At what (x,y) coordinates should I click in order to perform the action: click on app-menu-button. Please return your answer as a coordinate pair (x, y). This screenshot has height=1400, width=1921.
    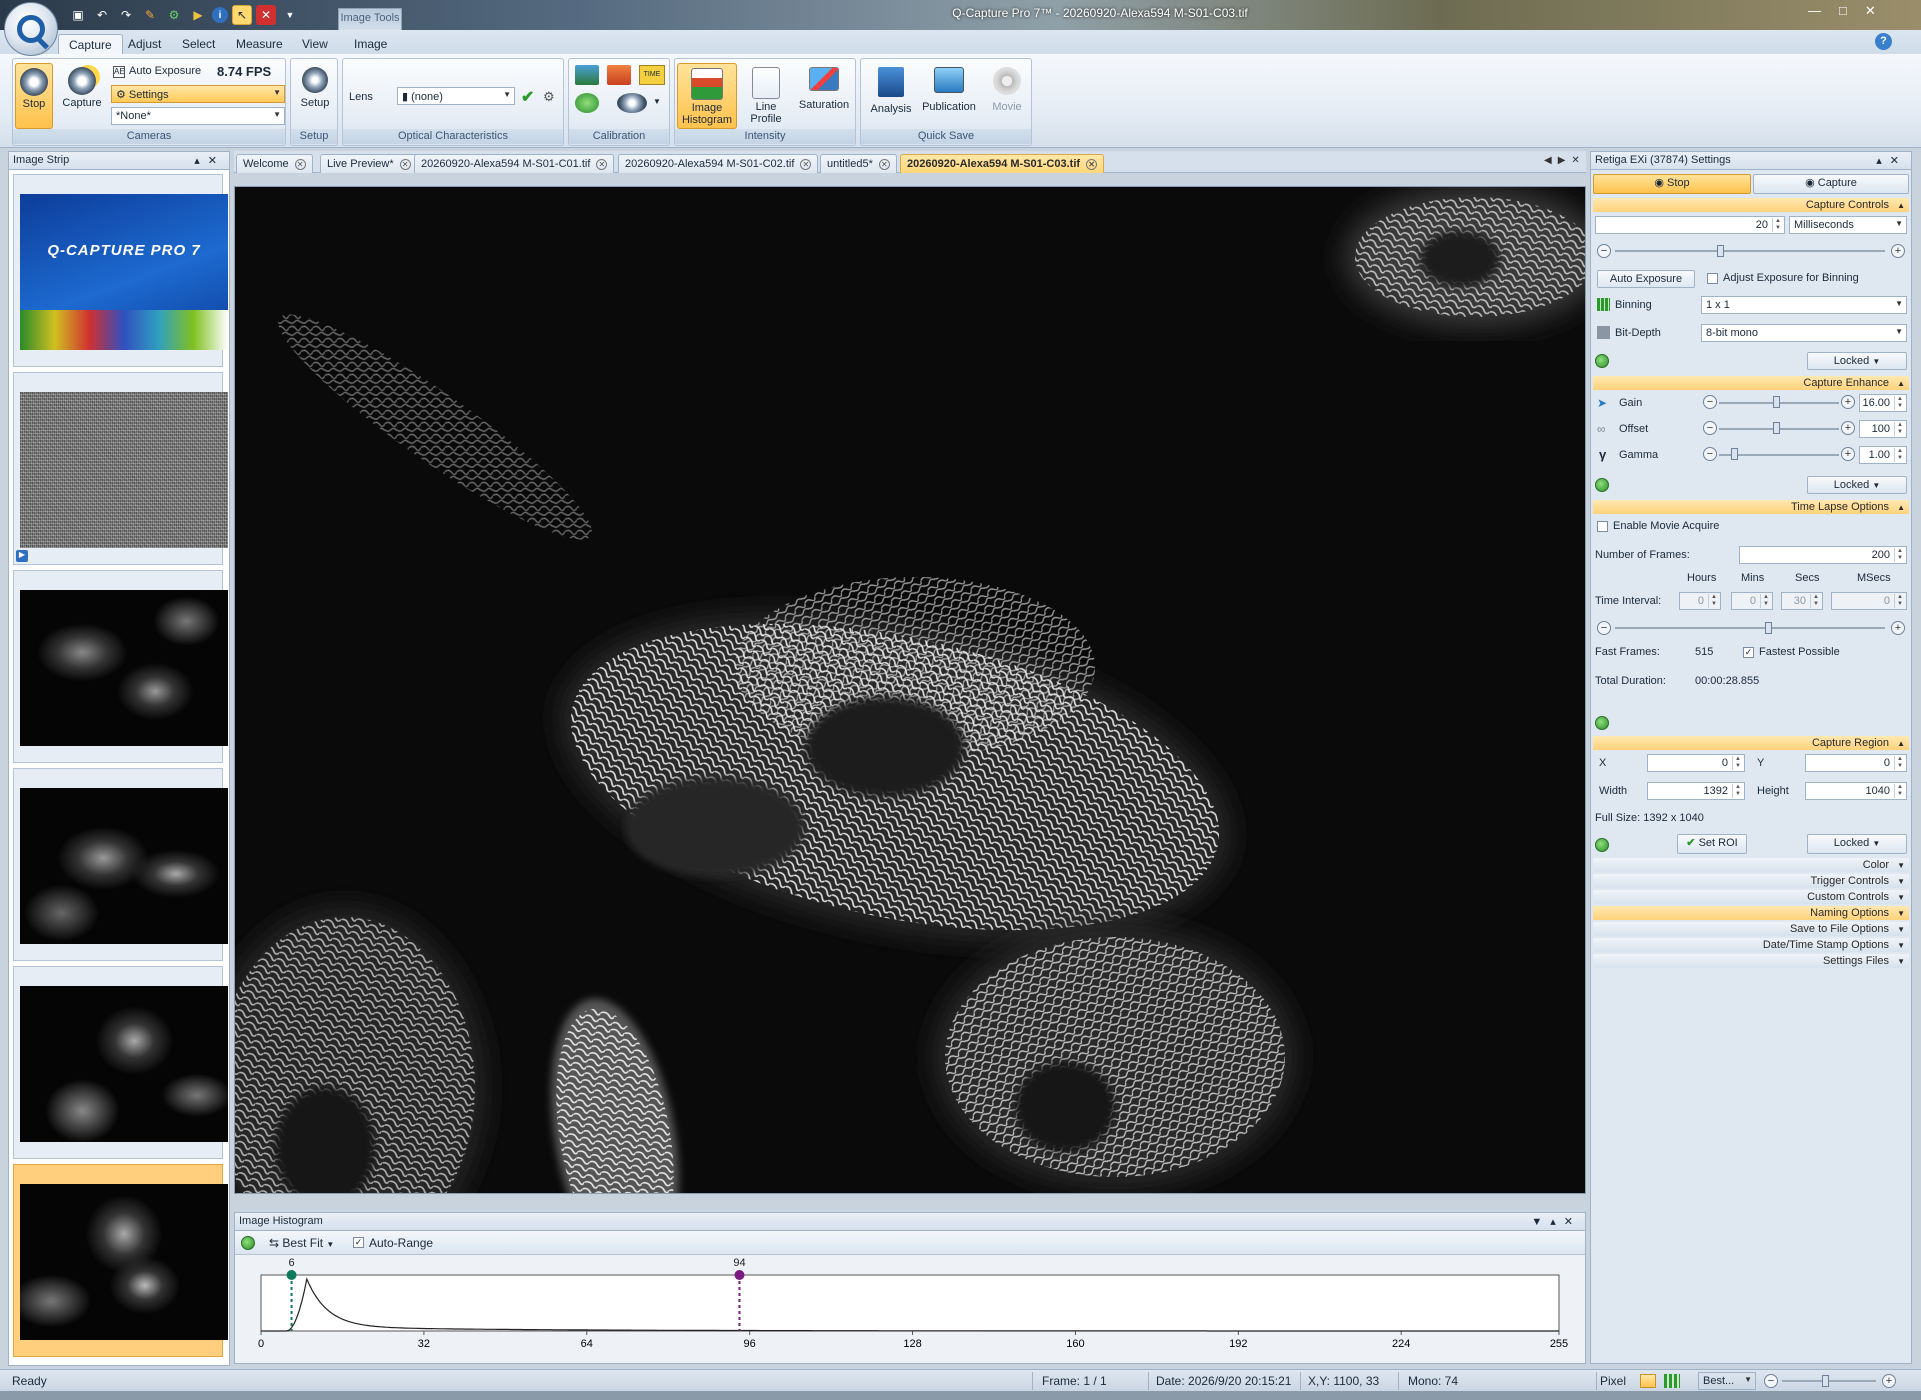
    Looking at the image, I should click on (31, 29).